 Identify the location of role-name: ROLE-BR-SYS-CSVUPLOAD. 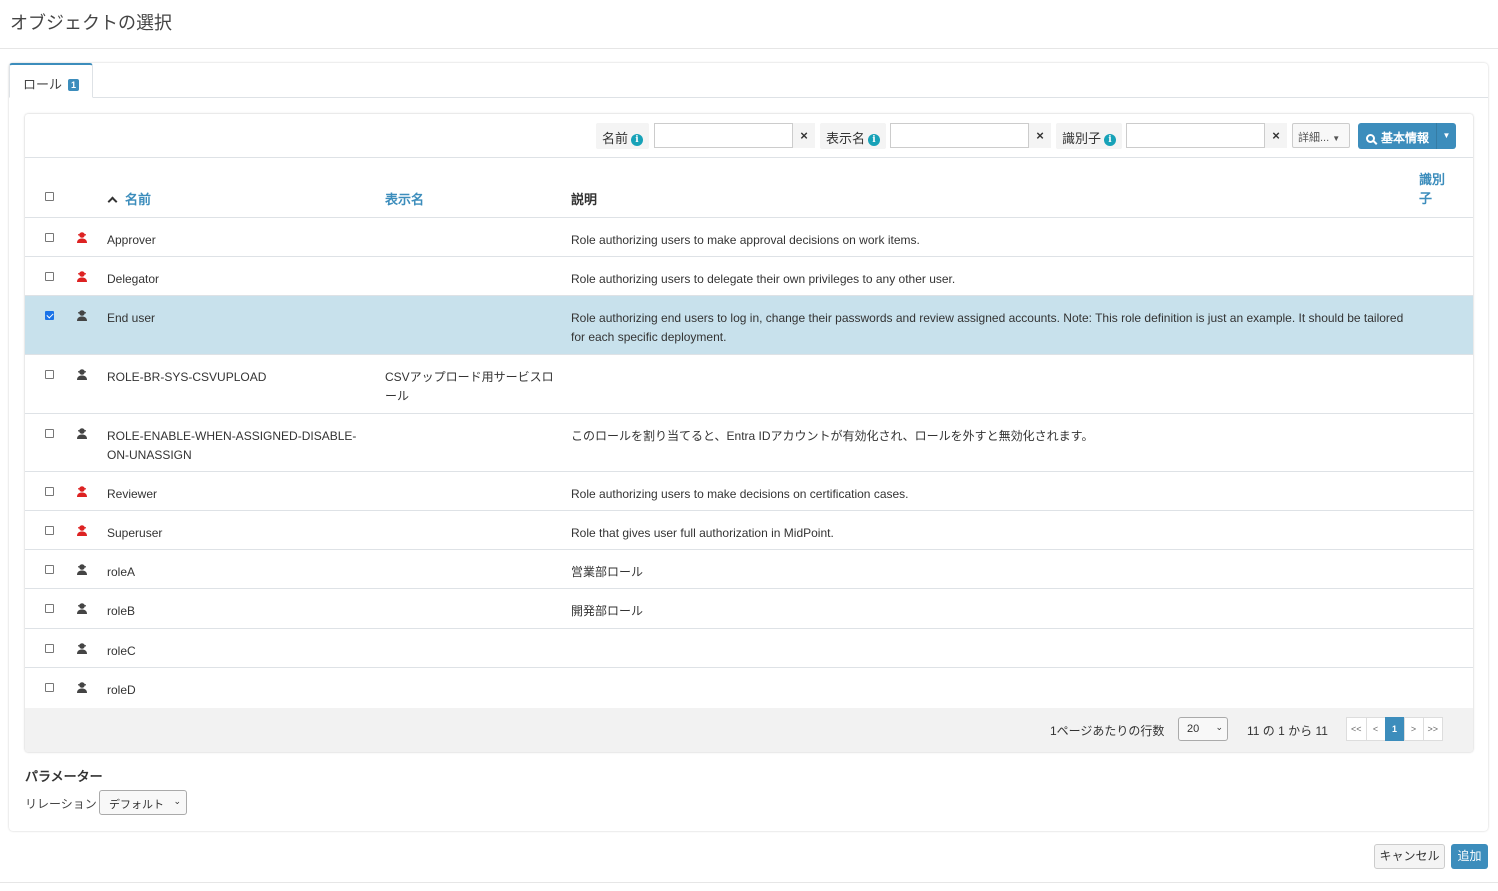
(236, 377).